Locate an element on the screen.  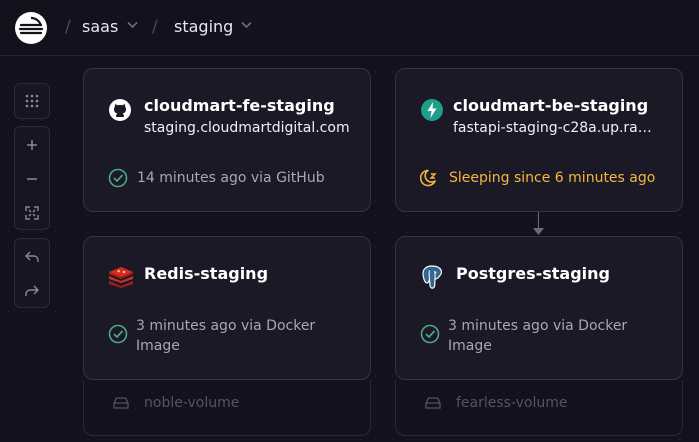
zoom-out-button is located at coordinates (32, 179).